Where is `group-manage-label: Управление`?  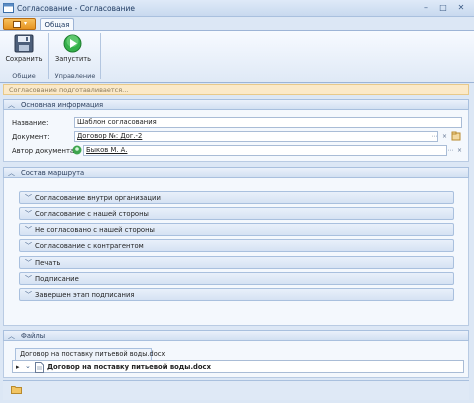 group-manage-label: Управление is located at coordinates (75, 76).